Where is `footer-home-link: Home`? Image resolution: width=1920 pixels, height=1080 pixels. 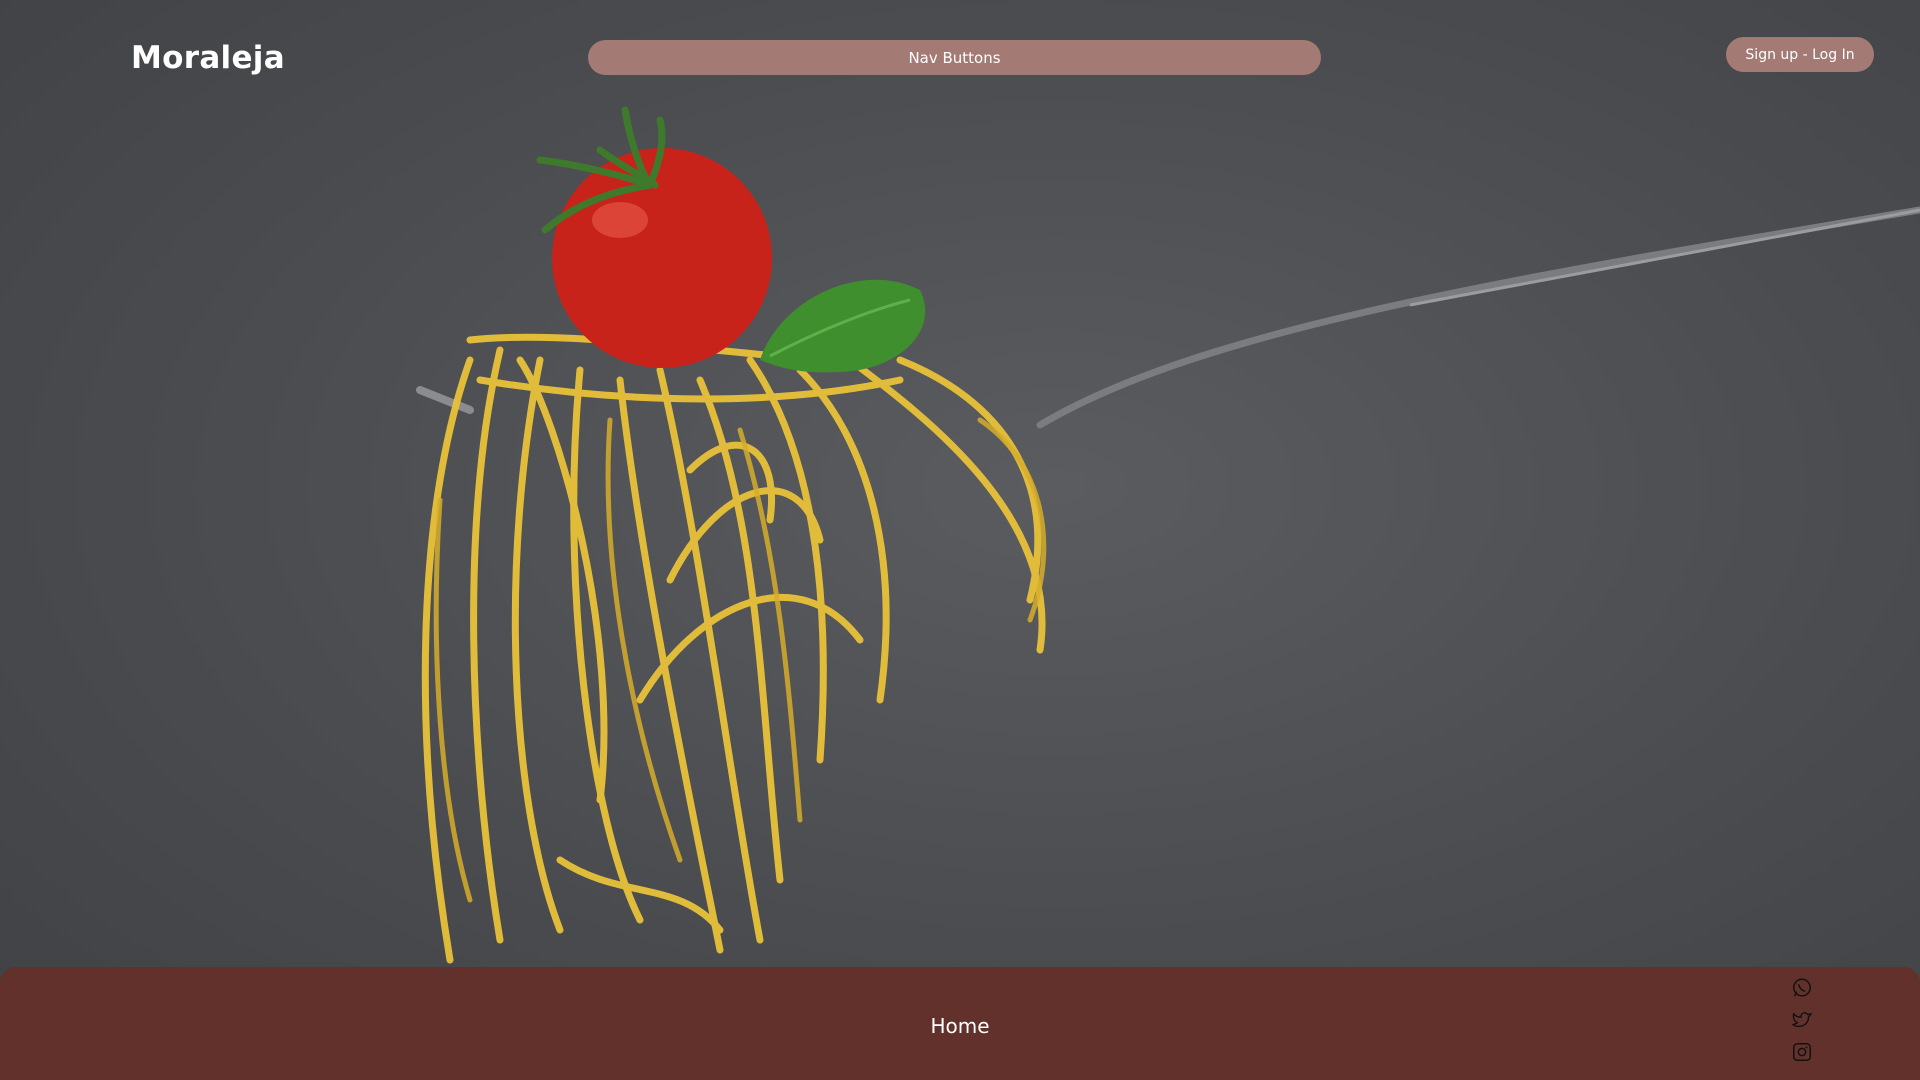
footer-home-link: Home is located at coordinates (960, 1026).